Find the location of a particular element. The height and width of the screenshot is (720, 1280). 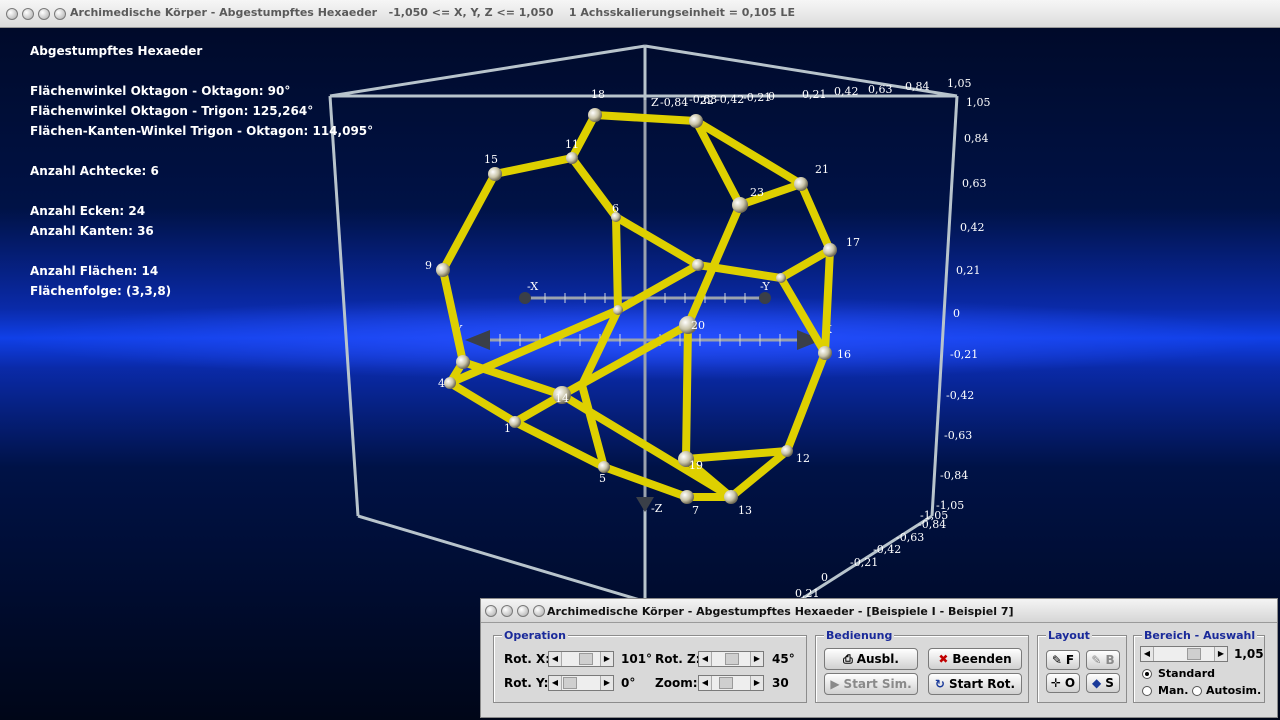

scale-top-label: 0,63 is located at coordinates (880, 89).